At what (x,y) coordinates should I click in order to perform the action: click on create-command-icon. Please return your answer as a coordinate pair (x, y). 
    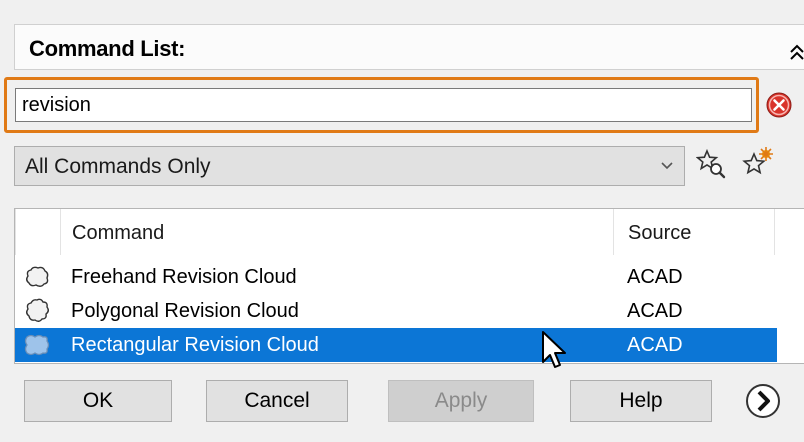
    Looking at the image, I should click on (758, 163).